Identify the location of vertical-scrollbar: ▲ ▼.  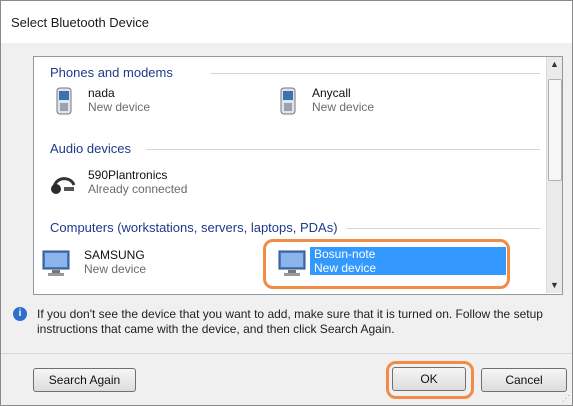
(554, 175).